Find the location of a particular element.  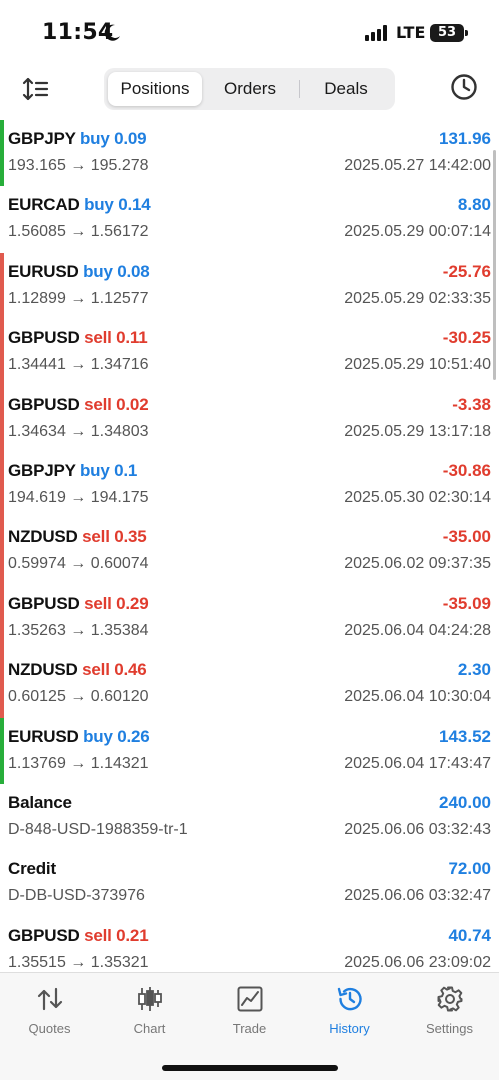

battery-level: 53 is located at coordinates (447, 32).